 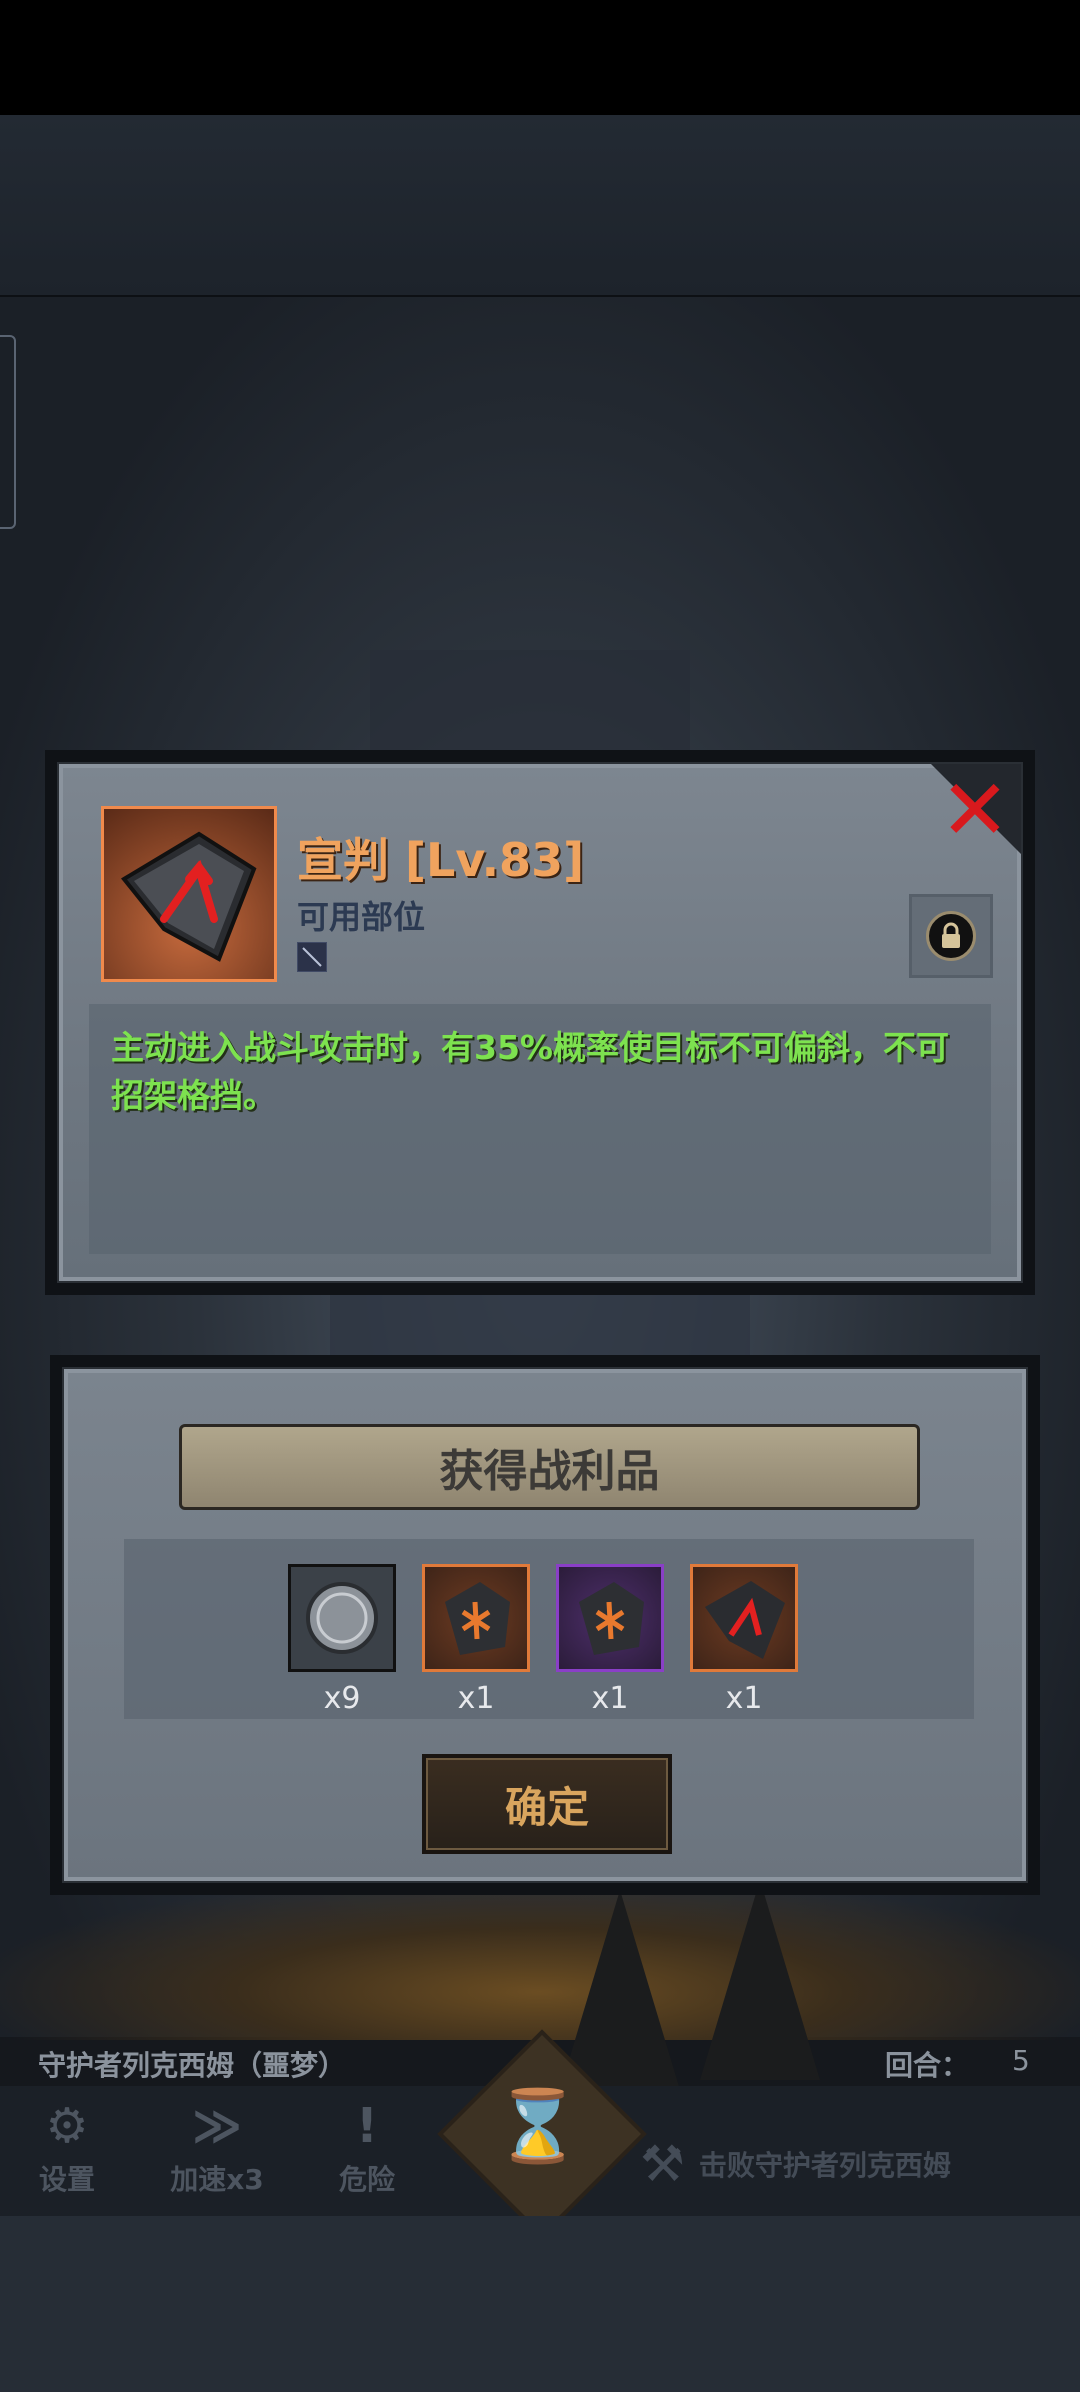 What do you see at coordinates (312, 957) in the screenshot?
I see `weapon-slot-icon` at bounding box center [312, 957].